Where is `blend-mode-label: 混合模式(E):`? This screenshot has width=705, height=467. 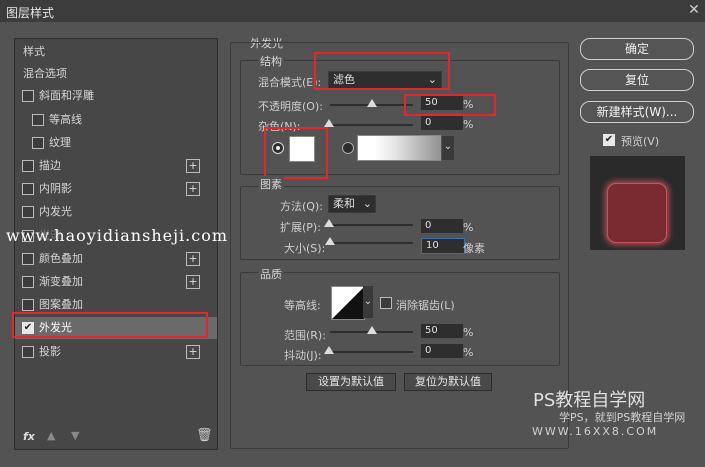
blend-mode-label: 混合模式(E): is located at coordinates (290, 82).